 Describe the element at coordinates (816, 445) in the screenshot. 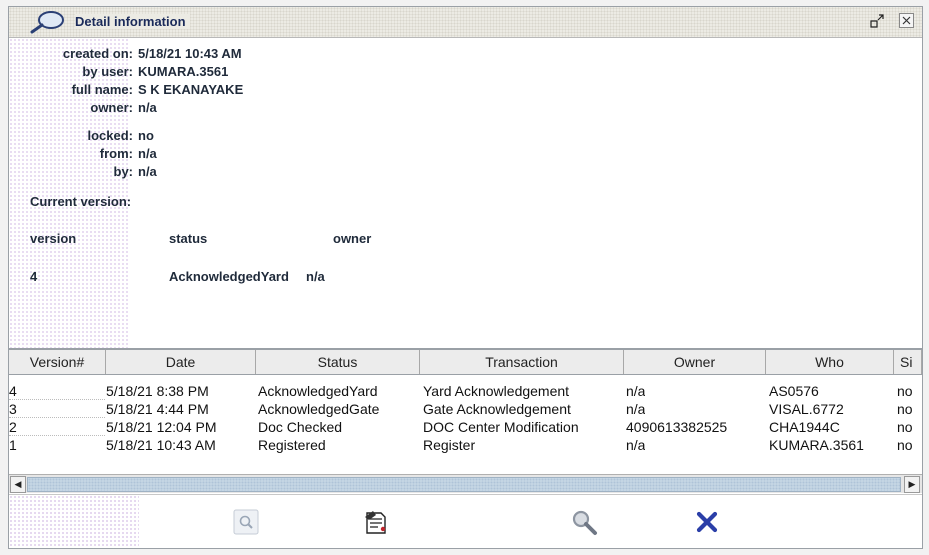

I see `cell-who: KUMARA.3561` at that location.